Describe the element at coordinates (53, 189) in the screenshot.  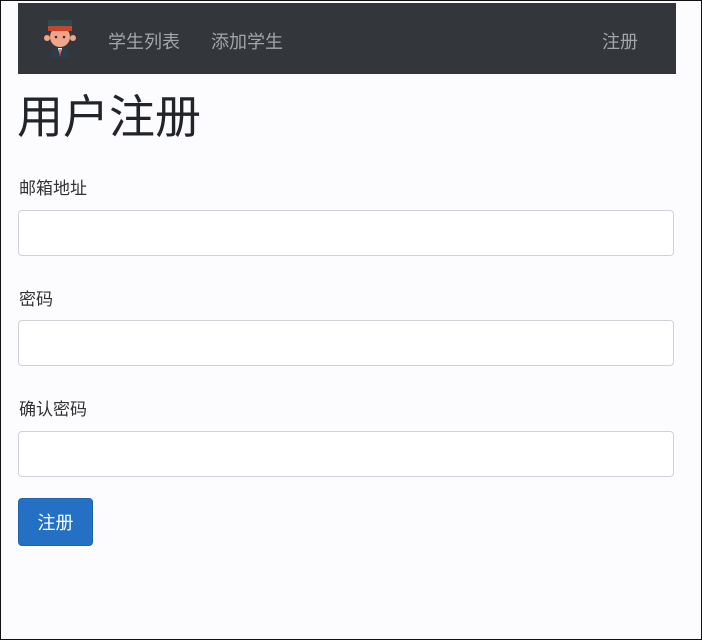
I see `email-label: 邮箱地址` at that location.